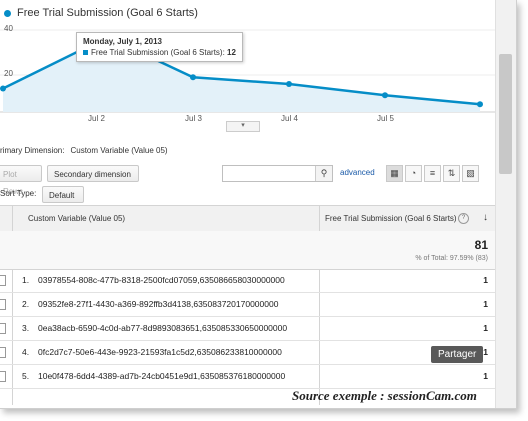  What do you see at coordinates (8, 28) in the screenshot?
I see `y-tick-40: 40` at bounding box center [8, 28].